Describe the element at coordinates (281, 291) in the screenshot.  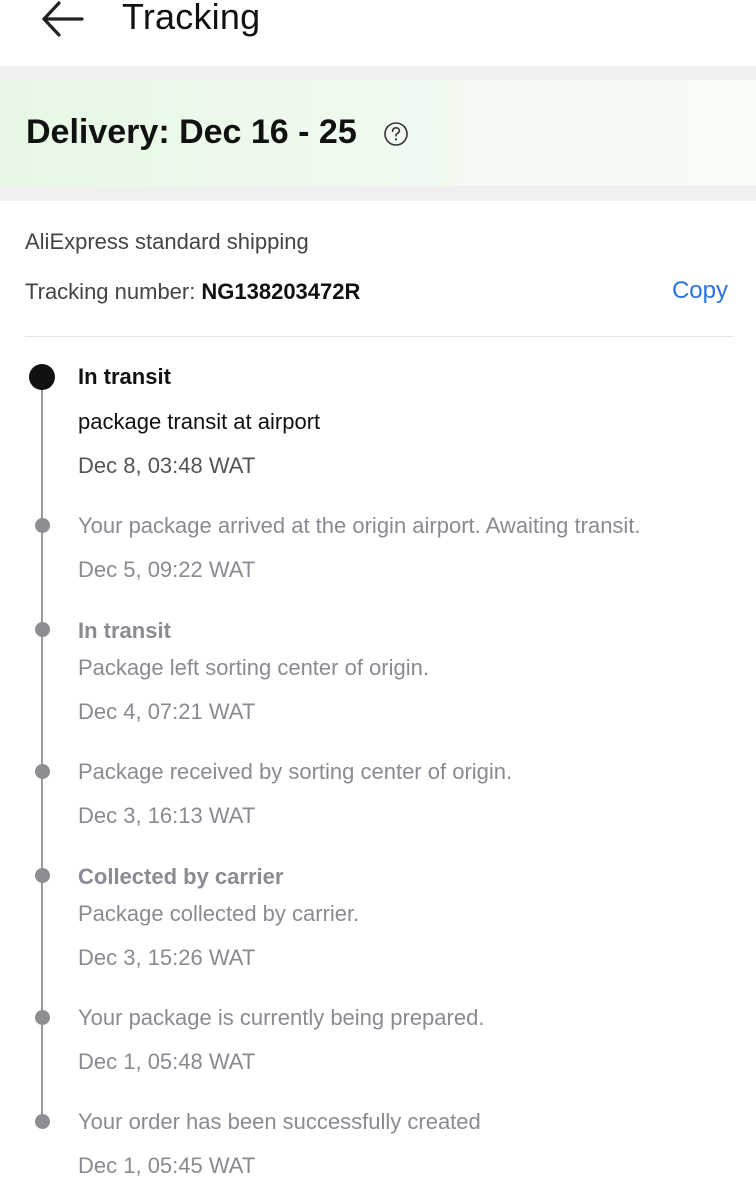
I see `tracking-number: NG138203472R` at that location.